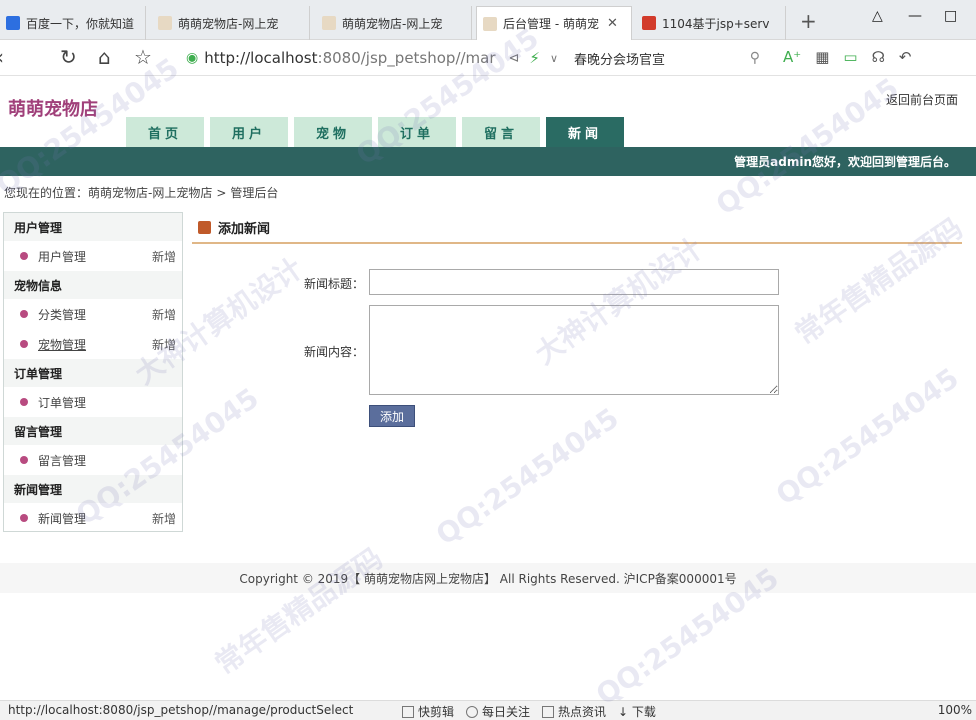  I want to click on shirt-skin-icon: △, so click(877, 16).